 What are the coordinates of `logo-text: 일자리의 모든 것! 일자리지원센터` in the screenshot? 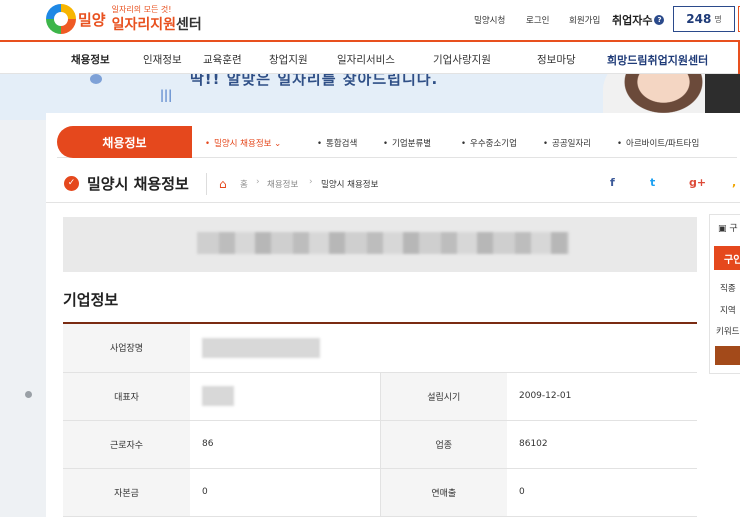 It's located at (156, 19).